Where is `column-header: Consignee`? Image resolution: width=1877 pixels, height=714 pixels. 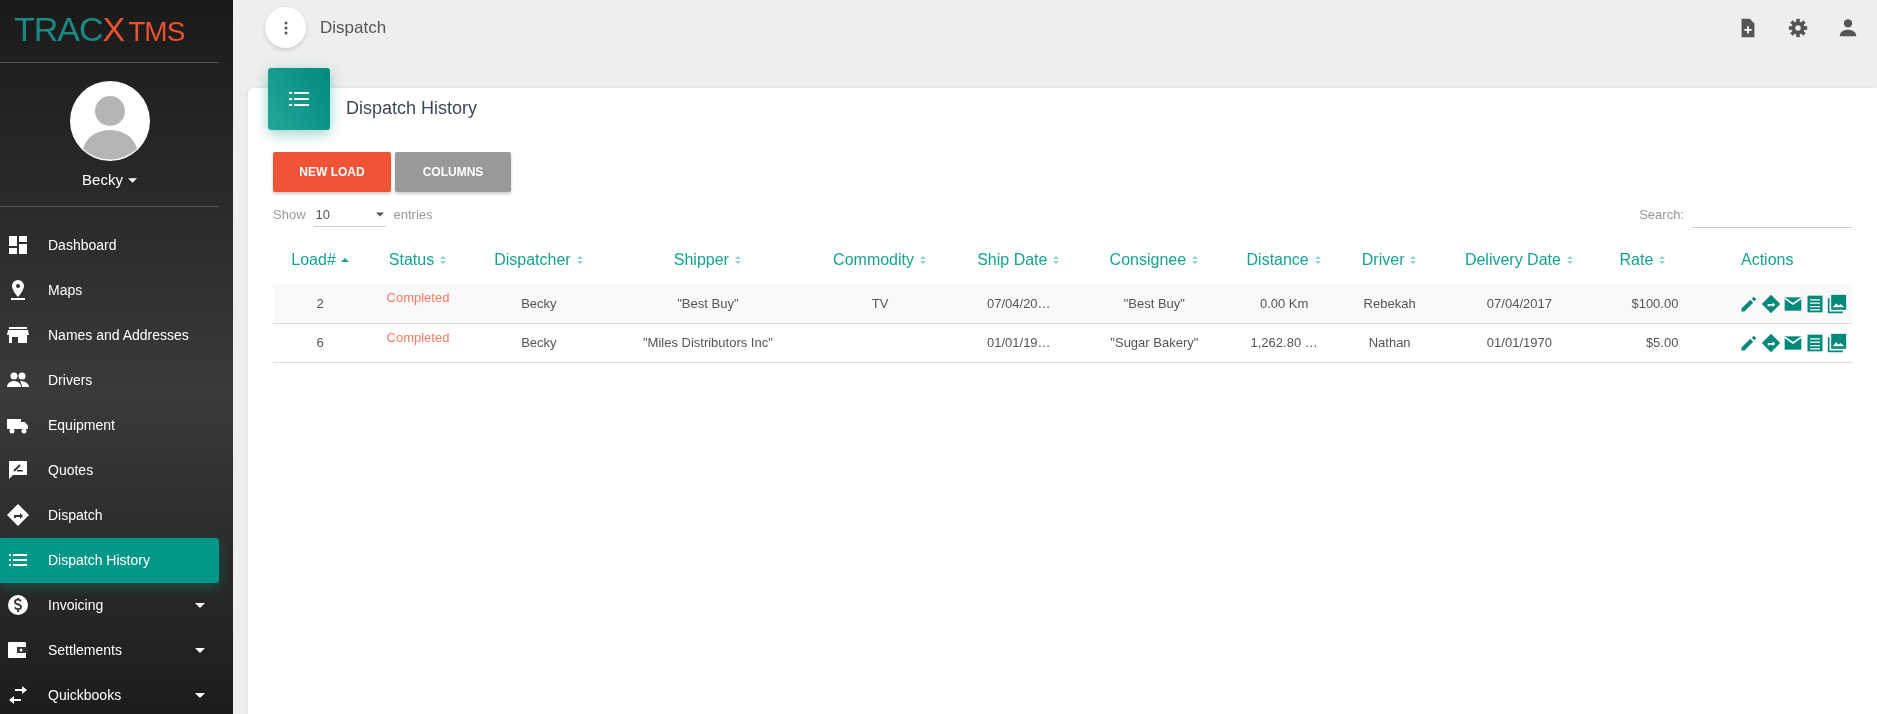
column-header: Consignee is located at coordinates (1154, 260).